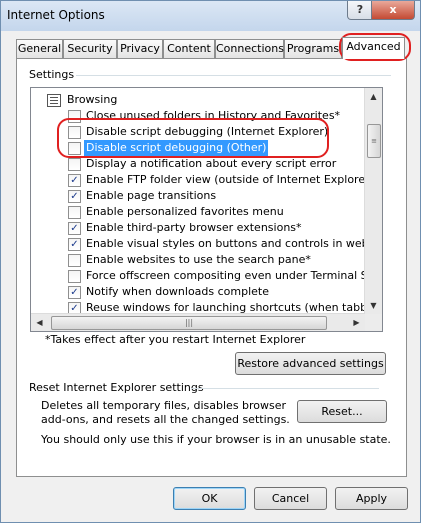 This screenshot has height=523, width=421. I want to click on setting-label: Enable personalized favorites menu, so click(185, 211).